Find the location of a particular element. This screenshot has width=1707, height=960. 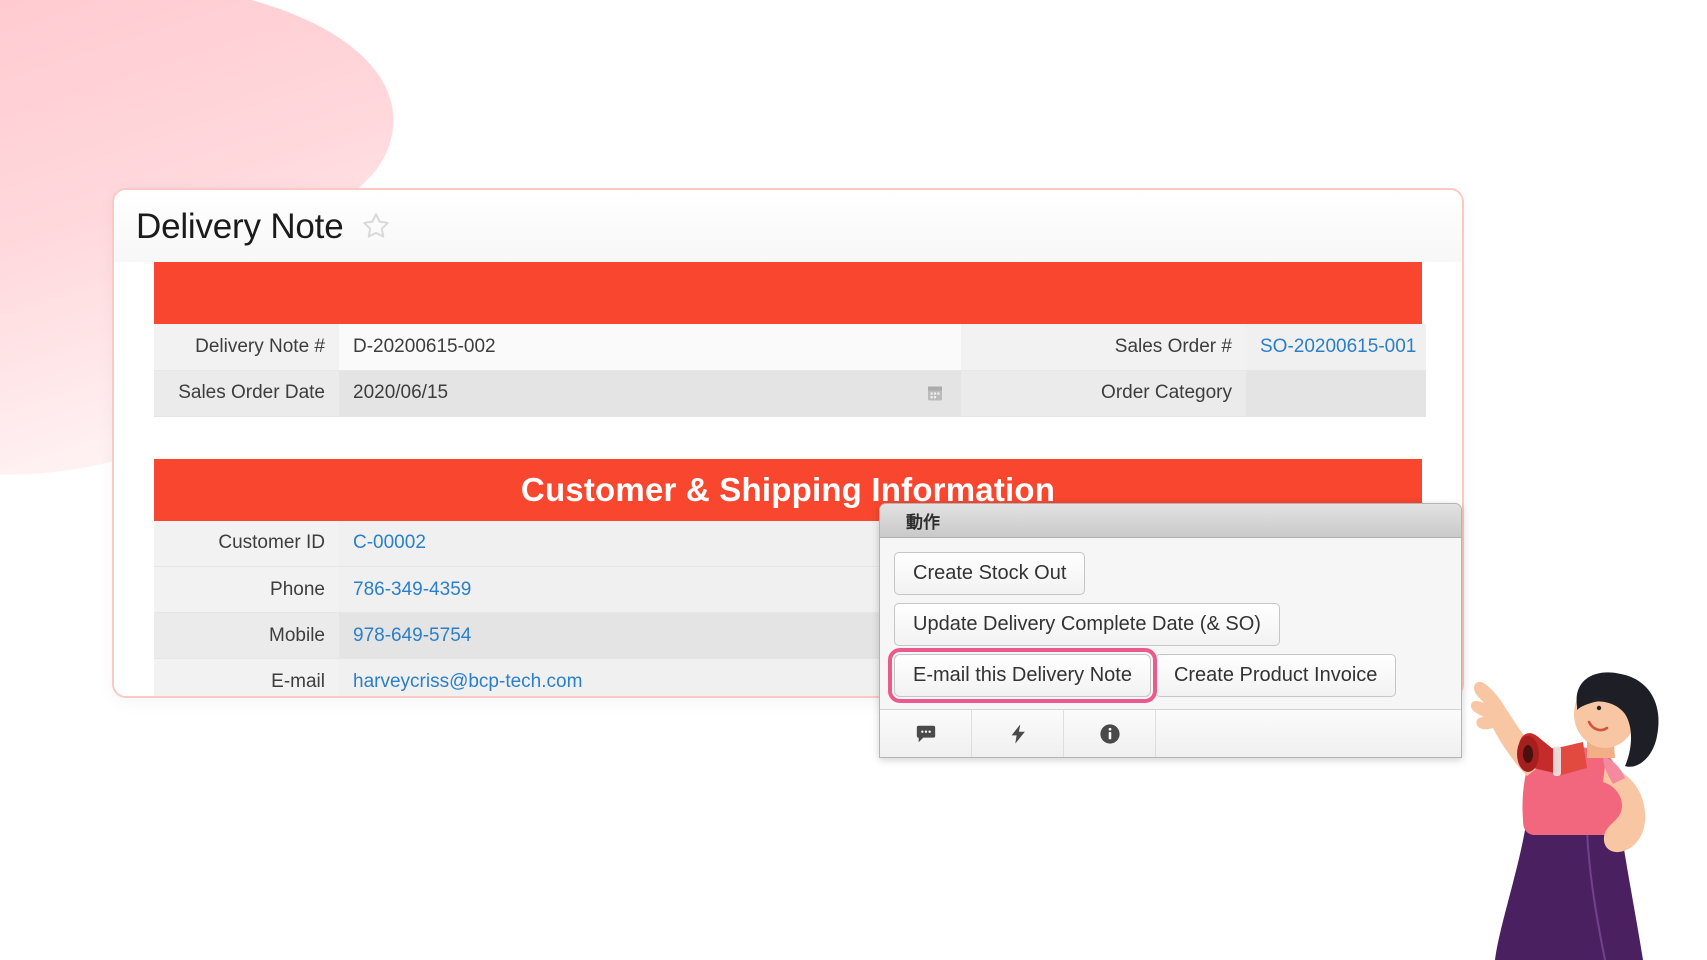

info-icon-button is located at coordinates (1110, 733).